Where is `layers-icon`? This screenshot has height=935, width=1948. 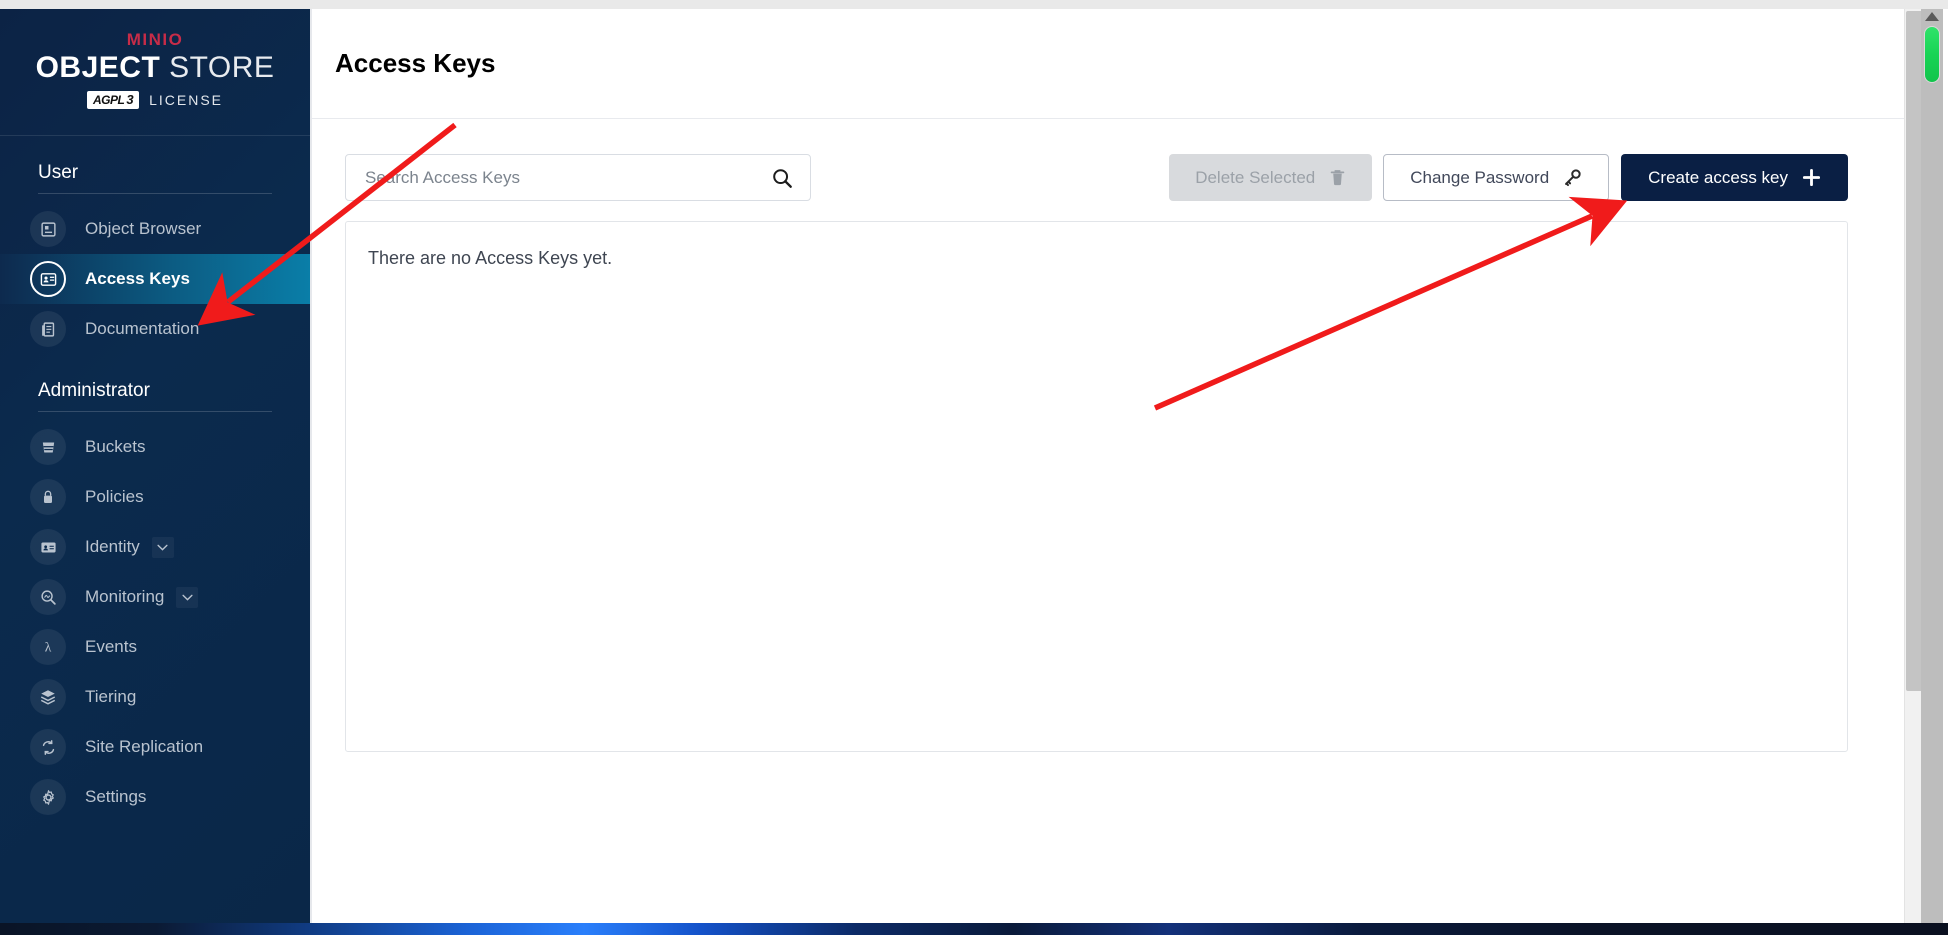
layers-icon is located at coordinates (48, 697).